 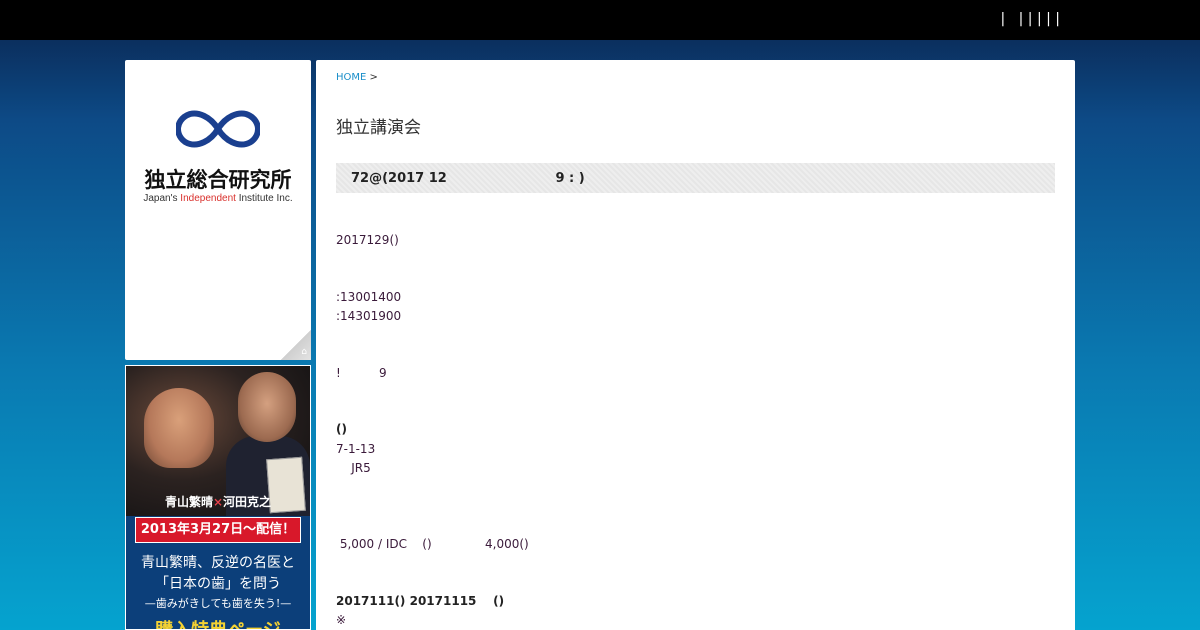 What do you see at coordinates (264, 198) in the screenshot?
I see `logo-en-suffix: Institute Inc.` at bounding box center [264, 198].